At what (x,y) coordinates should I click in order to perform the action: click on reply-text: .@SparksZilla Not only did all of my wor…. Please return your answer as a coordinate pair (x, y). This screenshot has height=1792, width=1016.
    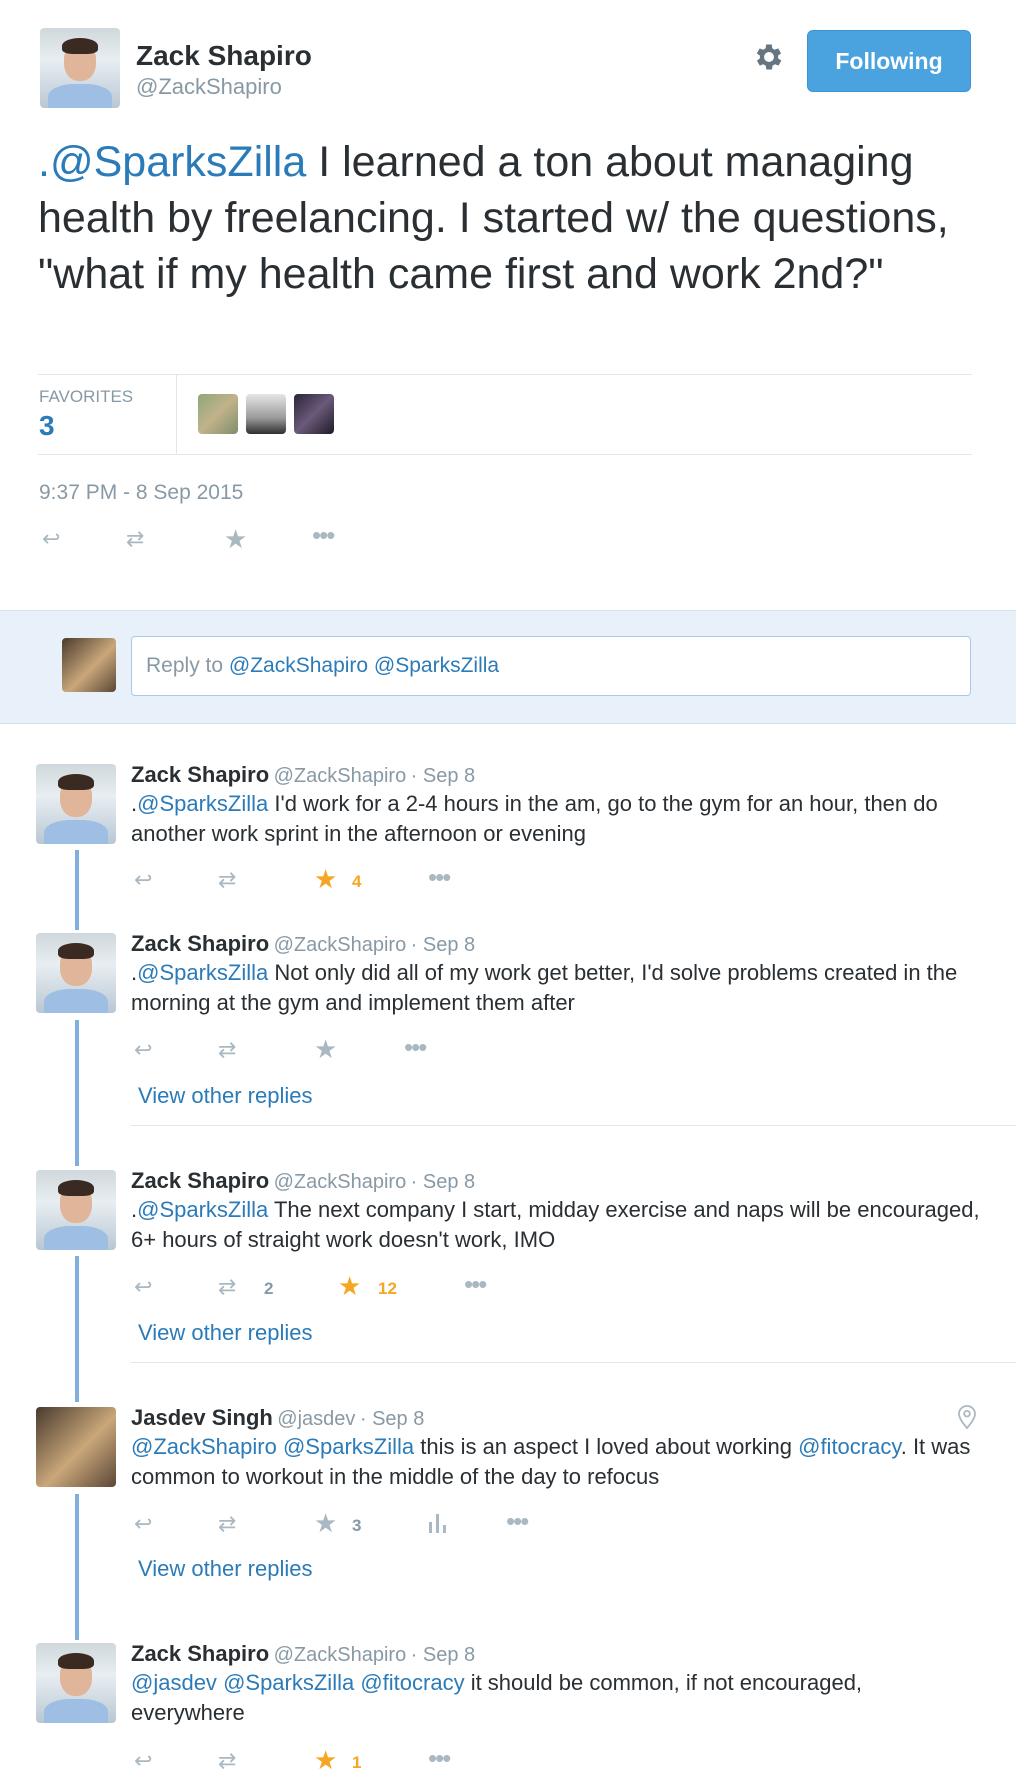
    Looking at the image, I should click on (556, 988).